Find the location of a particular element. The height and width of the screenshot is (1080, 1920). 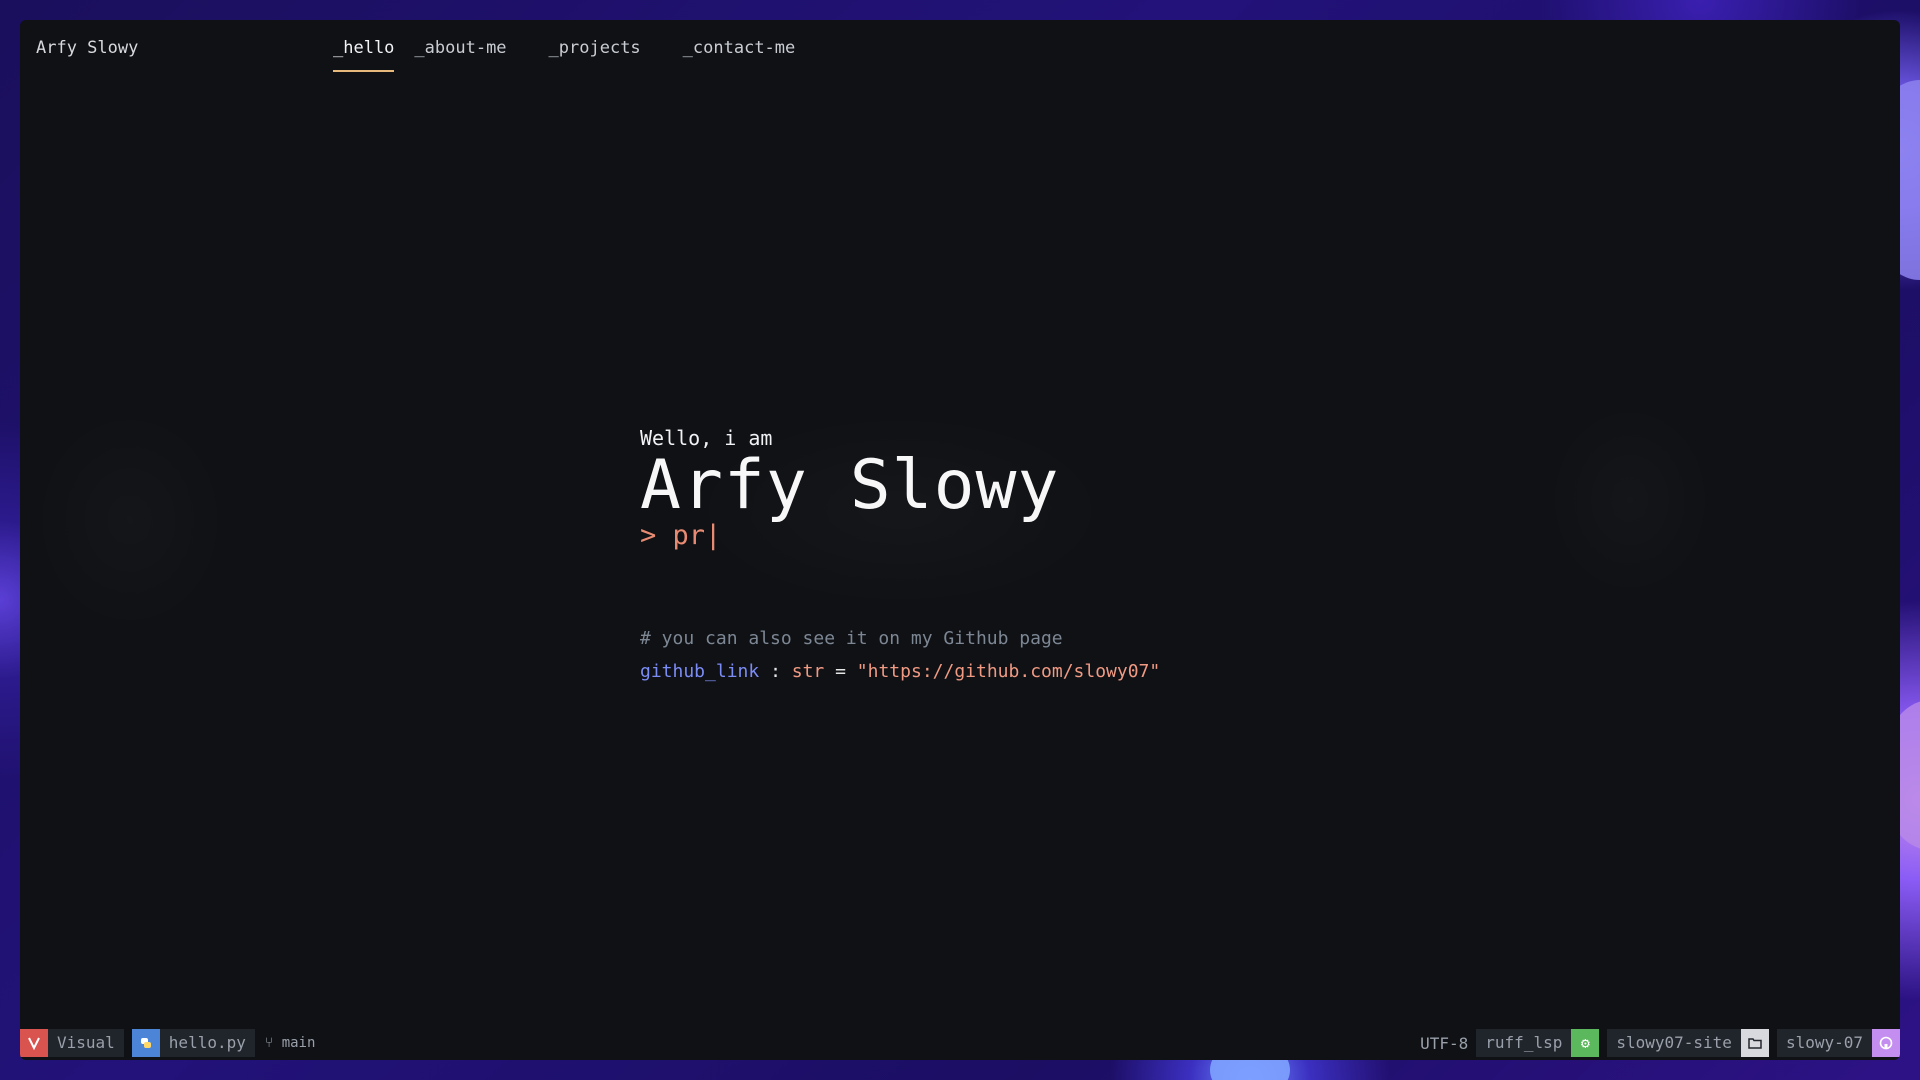

status-bar-right: UTF-8 ruff_lsp ⚙ slowy07-site slowy-07 is located at coordinates (1660, 1043).